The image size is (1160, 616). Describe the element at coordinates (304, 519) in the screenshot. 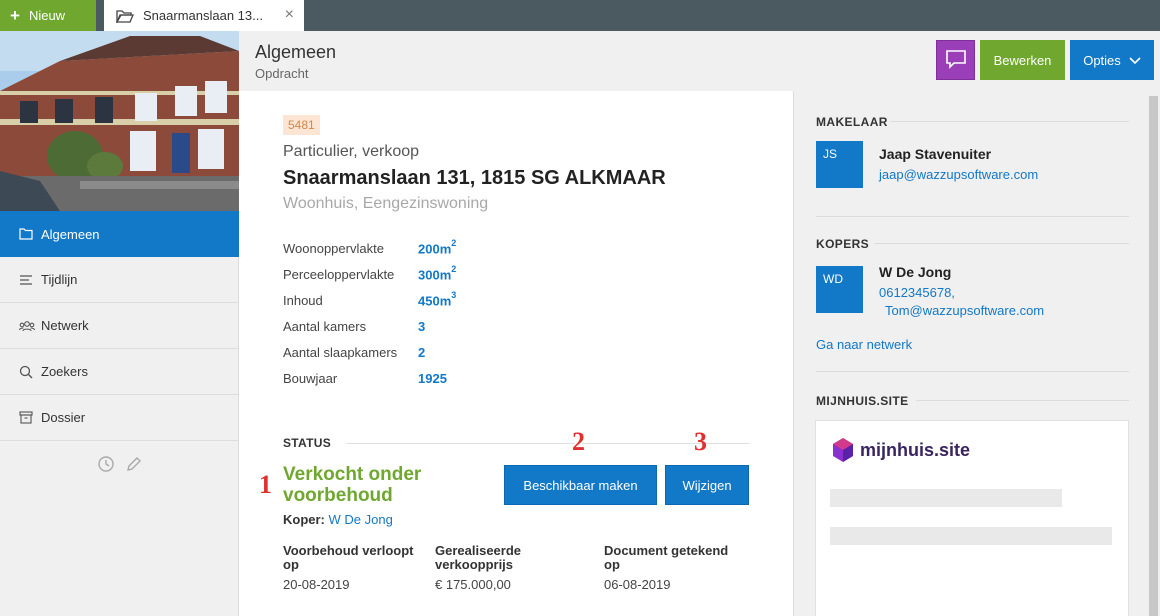

I see `buyer-label: Koper:` at that location.